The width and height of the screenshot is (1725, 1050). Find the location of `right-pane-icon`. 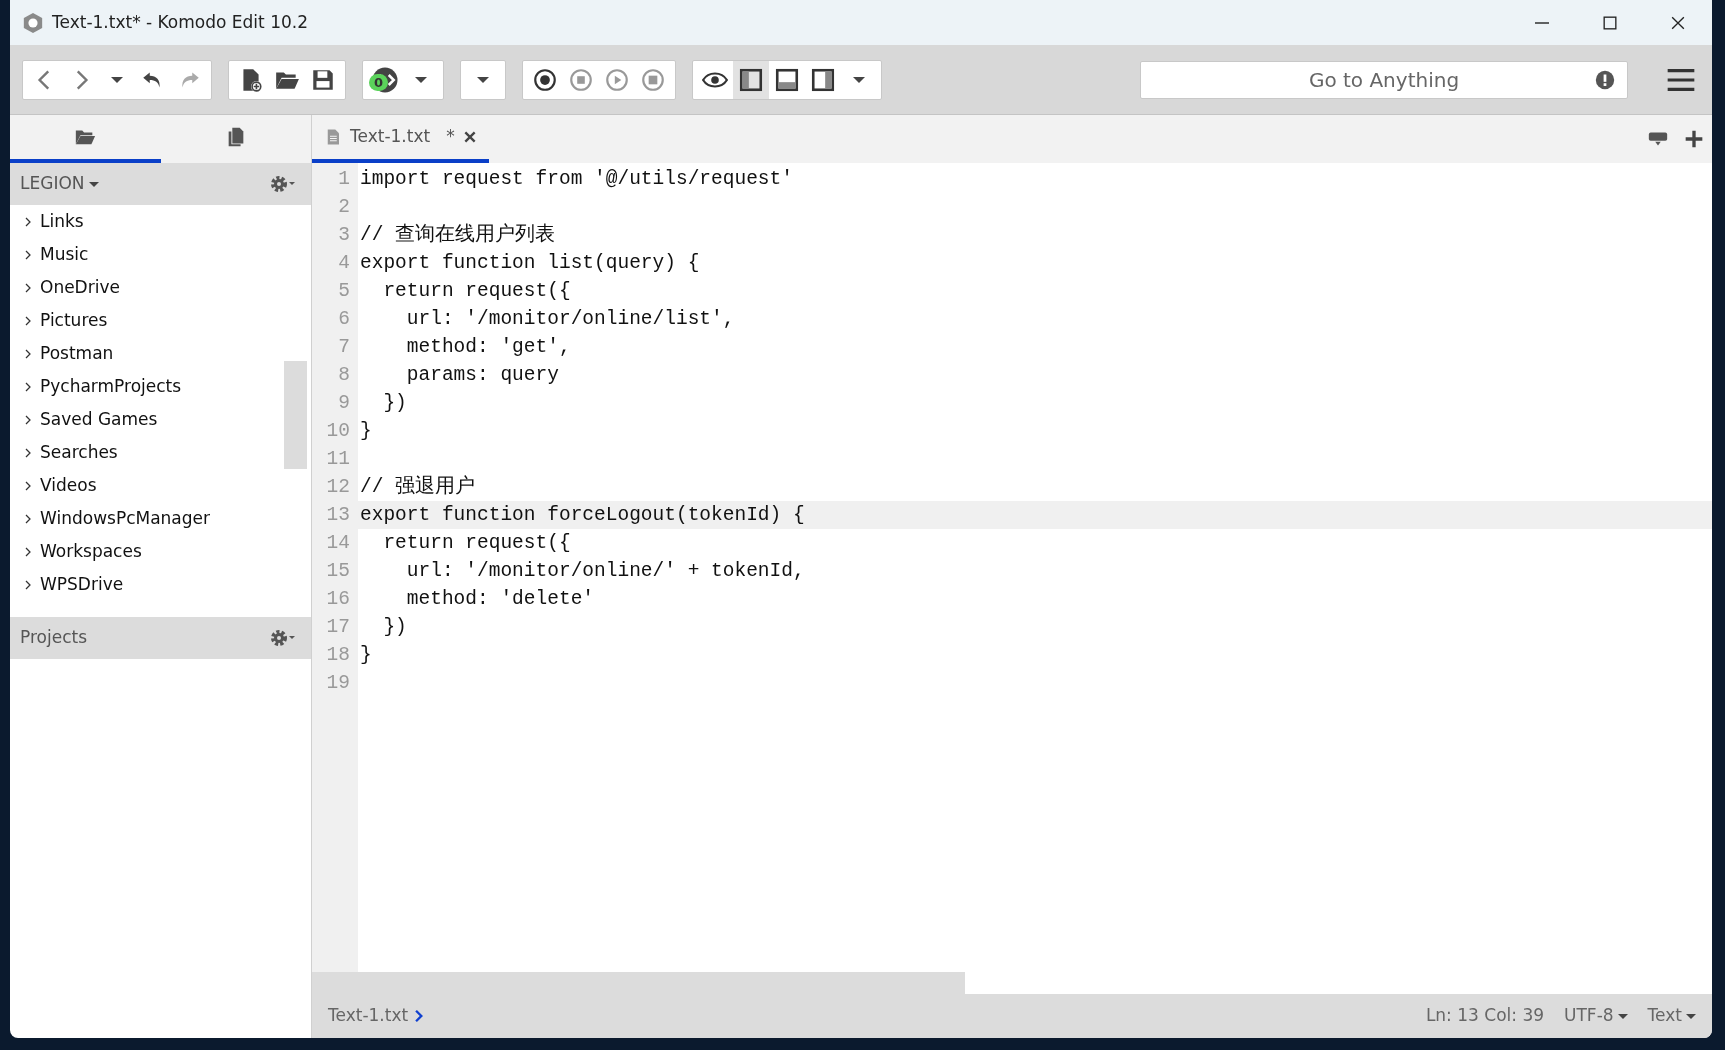

right-pane-icon is located at coordinates (823, 79).